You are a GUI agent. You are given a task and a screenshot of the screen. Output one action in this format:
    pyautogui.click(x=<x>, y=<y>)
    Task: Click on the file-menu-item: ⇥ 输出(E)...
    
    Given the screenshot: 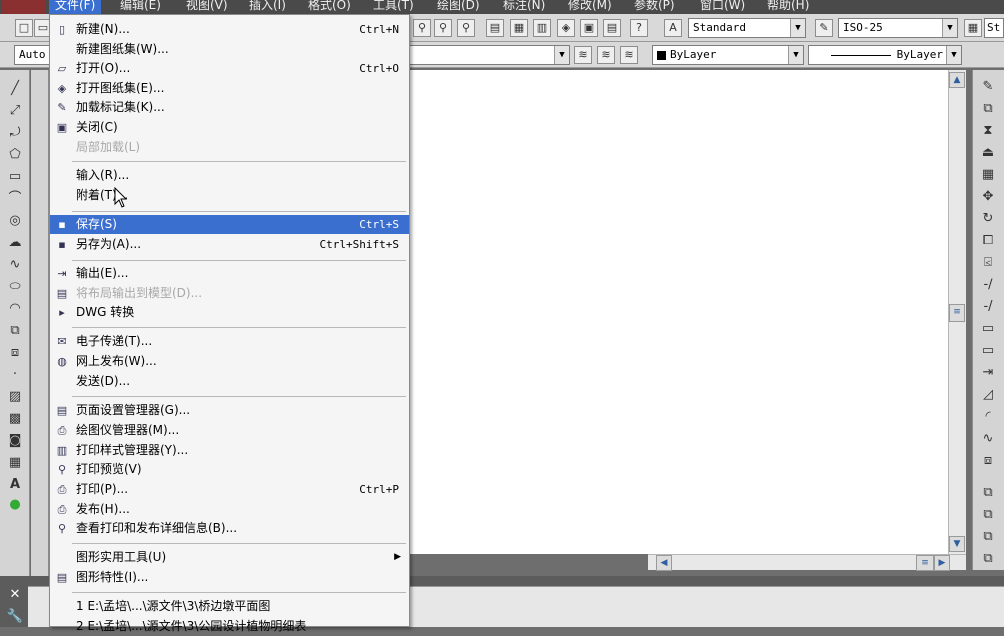 What is the action you would take?
    pyautogui.click(x=229, y=273)
    